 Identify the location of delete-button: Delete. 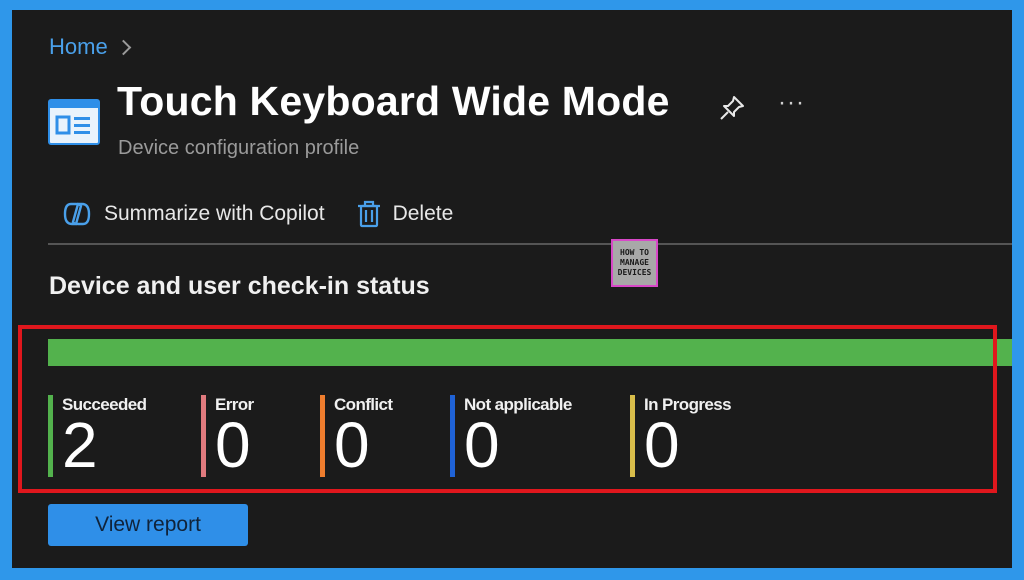
(405, 214).